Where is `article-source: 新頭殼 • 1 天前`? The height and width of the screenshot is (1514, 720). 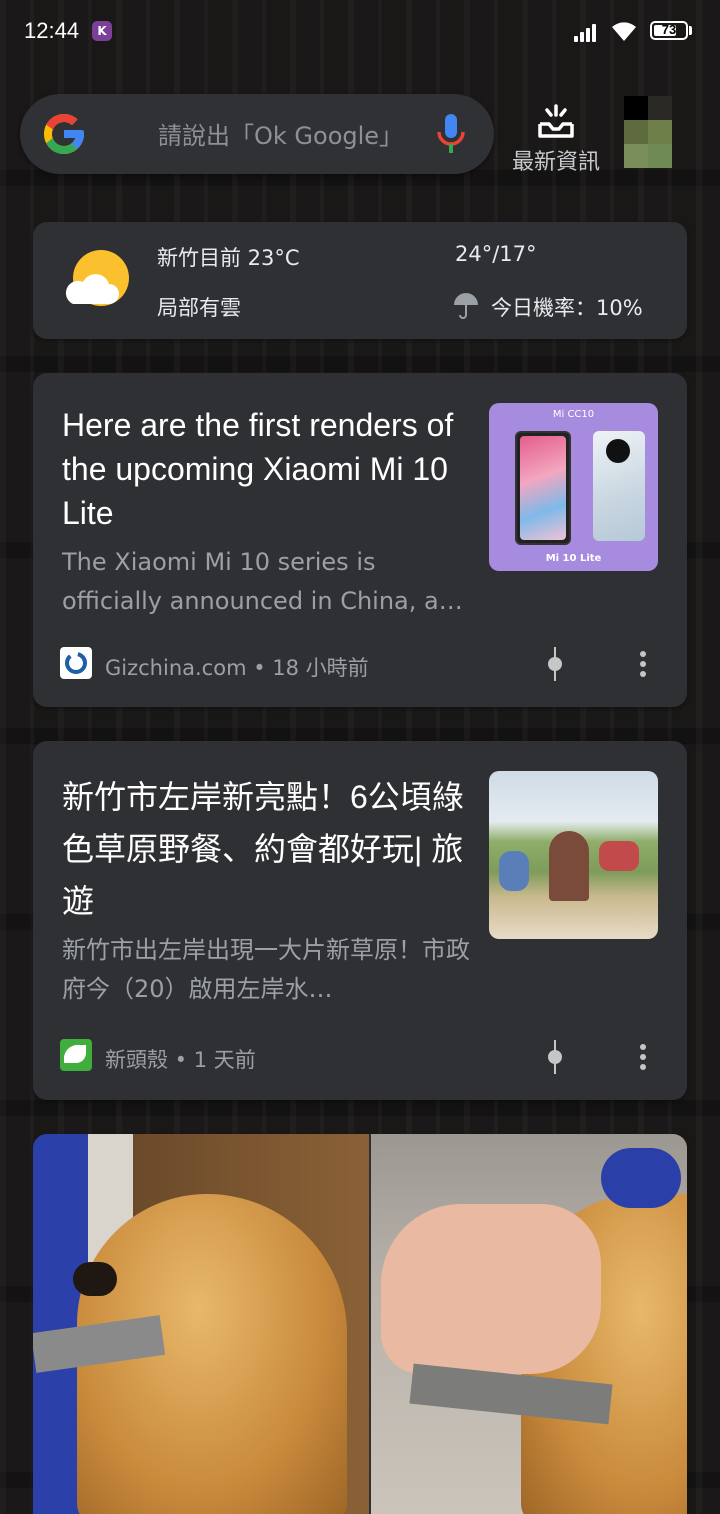
article-source: 新頭殼 • 1 天前 is located at coordinates (180, 1060).